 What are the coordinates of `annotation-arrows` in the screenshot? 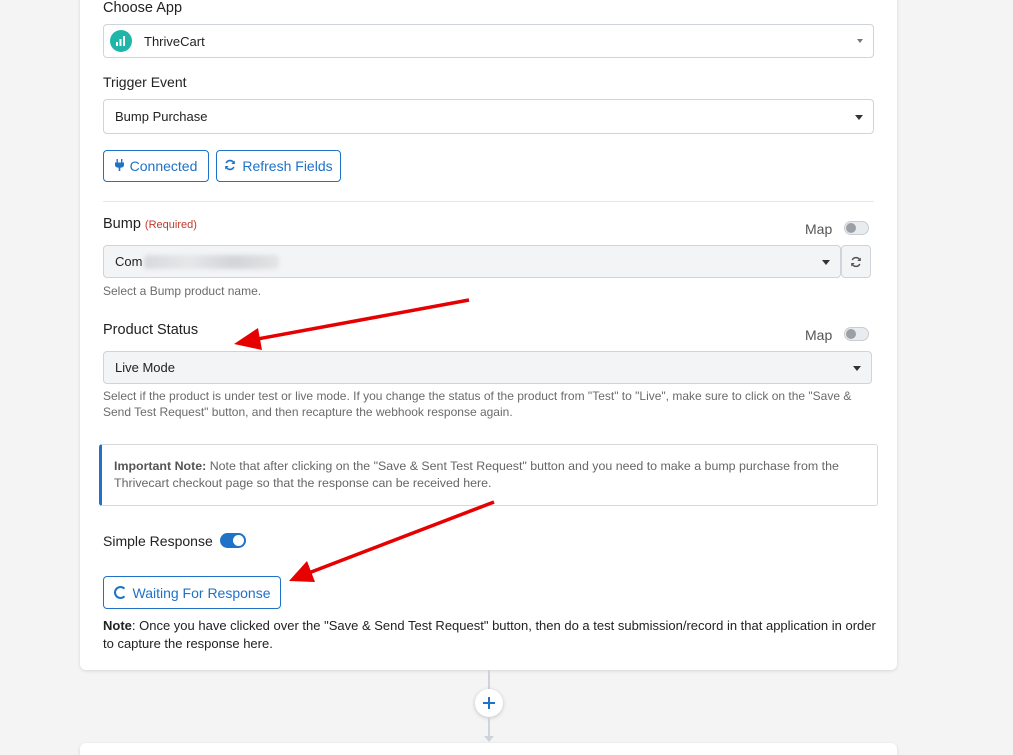 It's located at (364, 440).